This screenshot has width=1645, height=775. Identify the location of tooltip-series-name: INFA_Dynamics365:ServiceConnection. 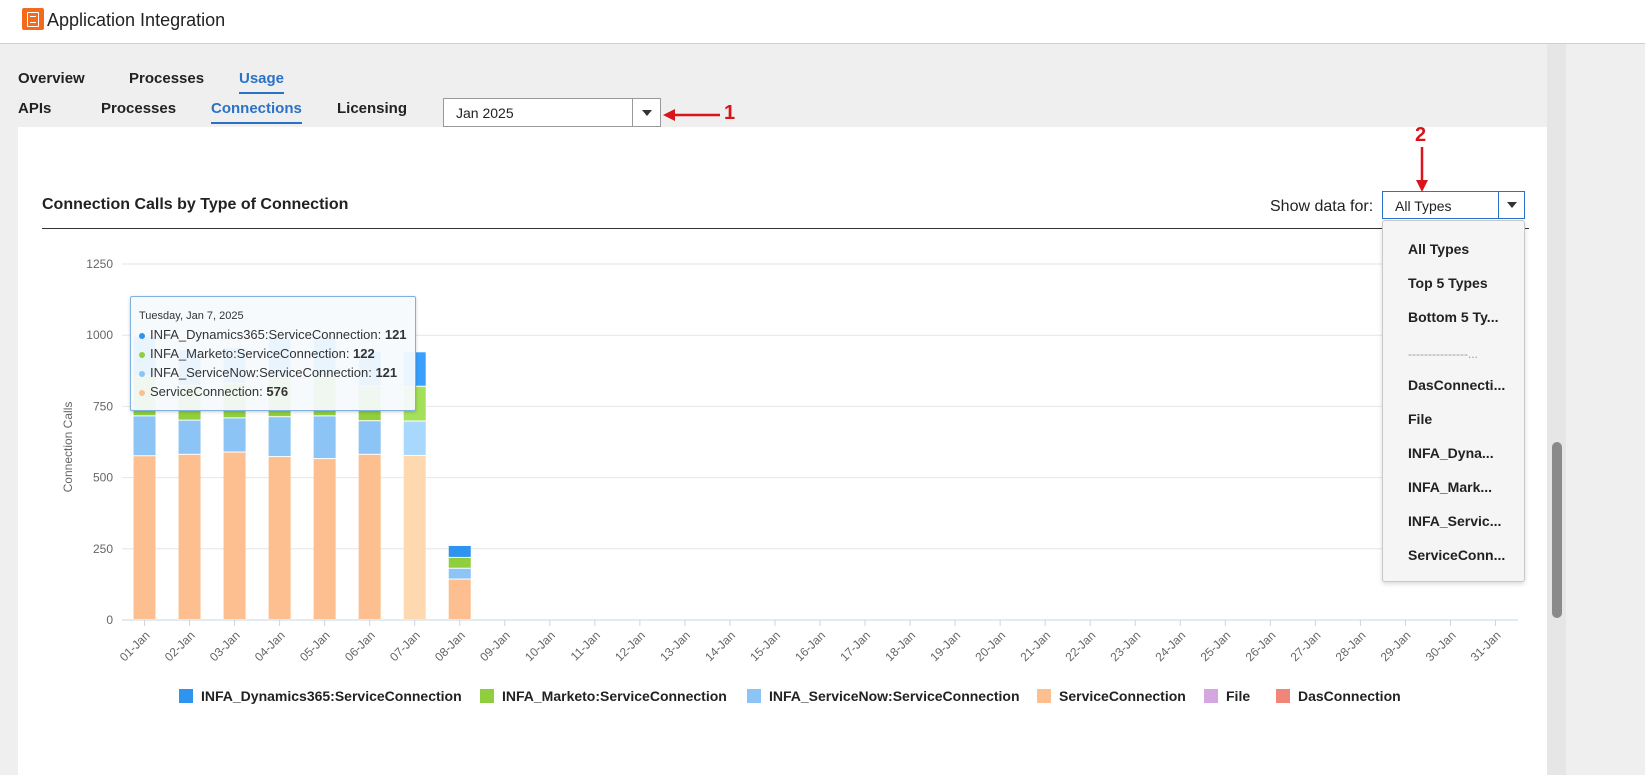
(264, 334).